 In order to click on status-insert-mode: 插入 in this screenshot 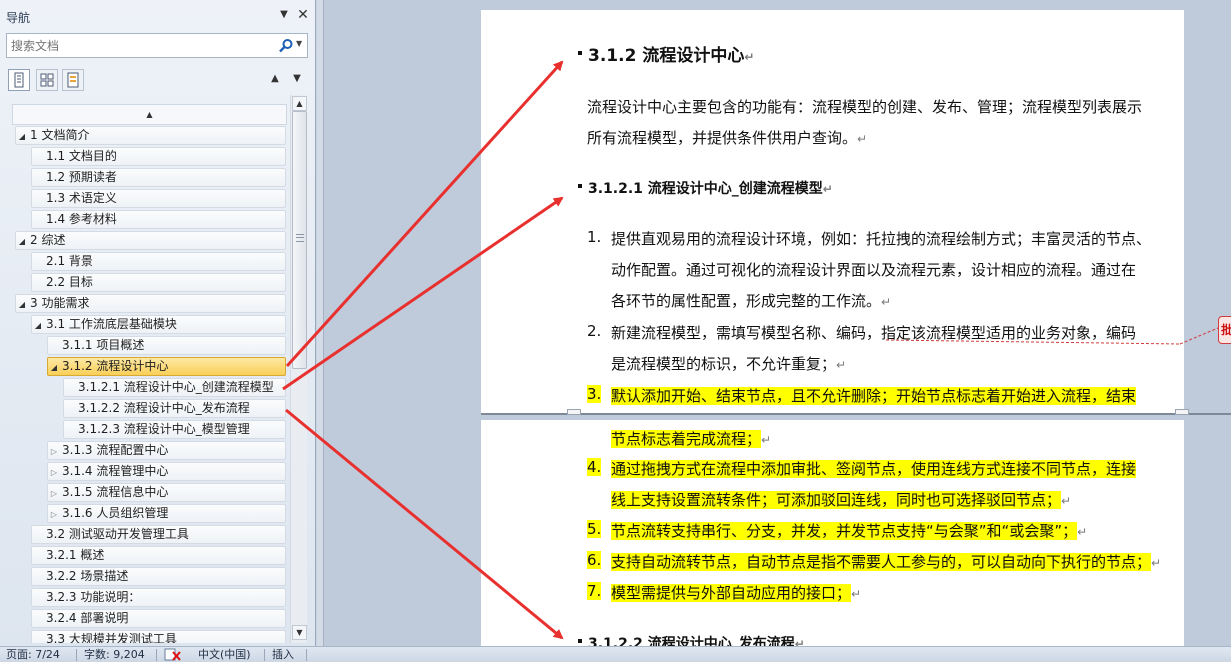, I will do `click(283, 655)`.